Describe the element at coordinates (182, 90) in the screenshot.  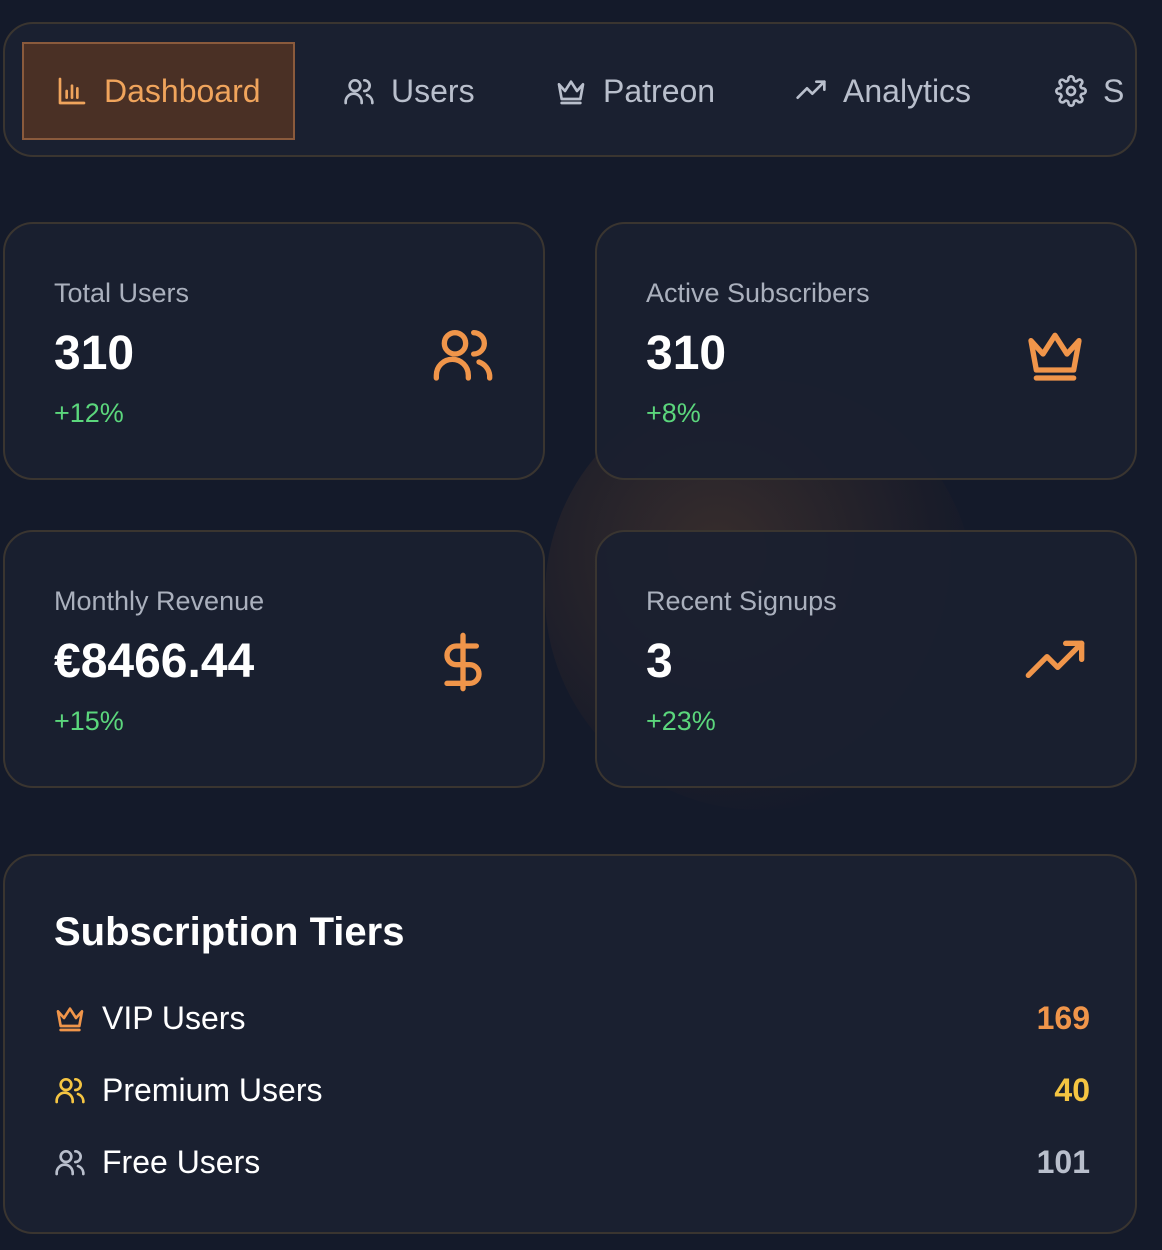
I see `tab-label: Dashboard` at that location.